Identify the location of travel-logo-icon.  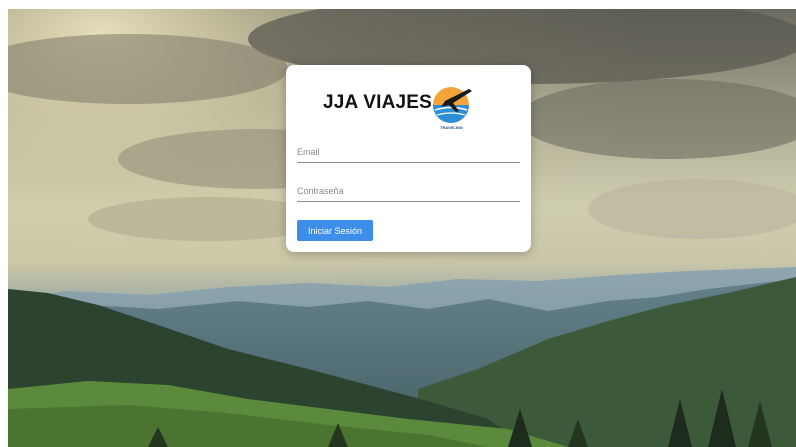
(452, 105).